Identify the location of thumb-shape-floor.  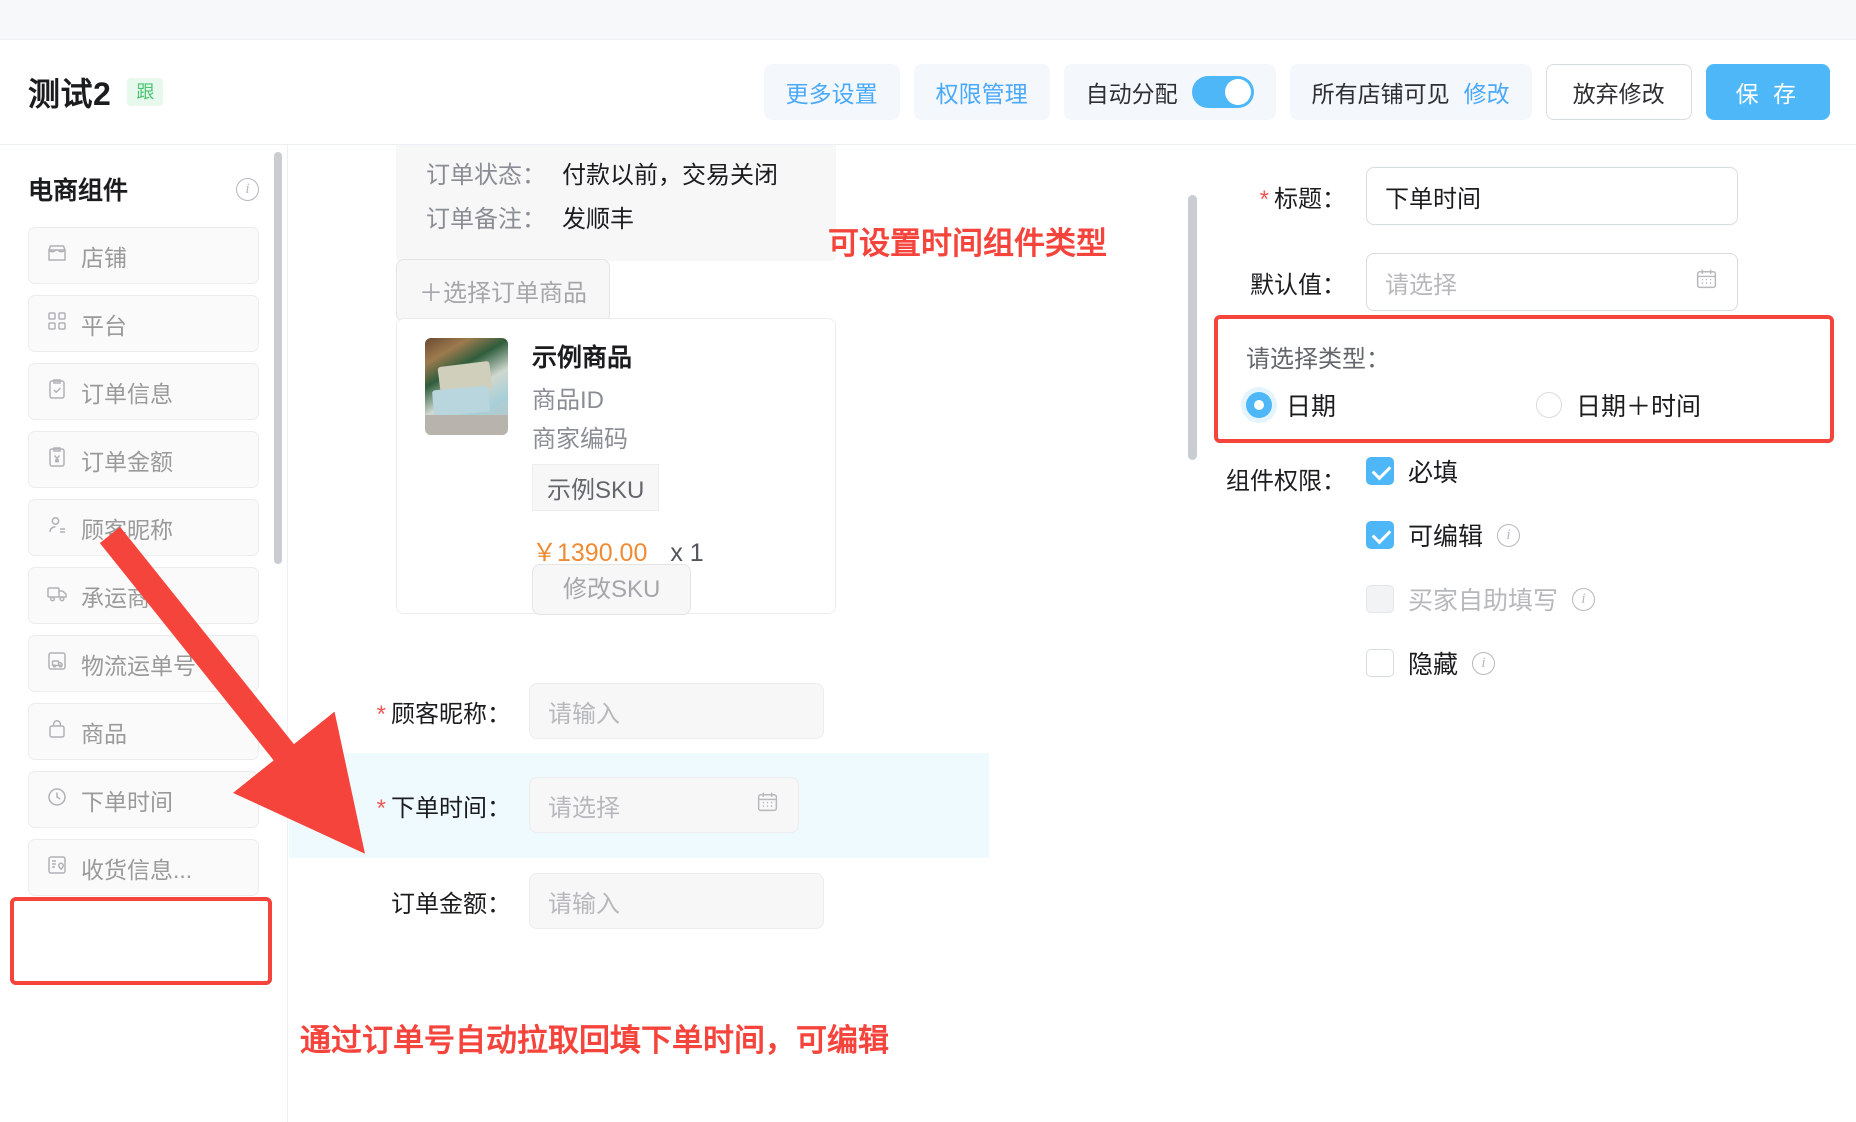
(466, 425).